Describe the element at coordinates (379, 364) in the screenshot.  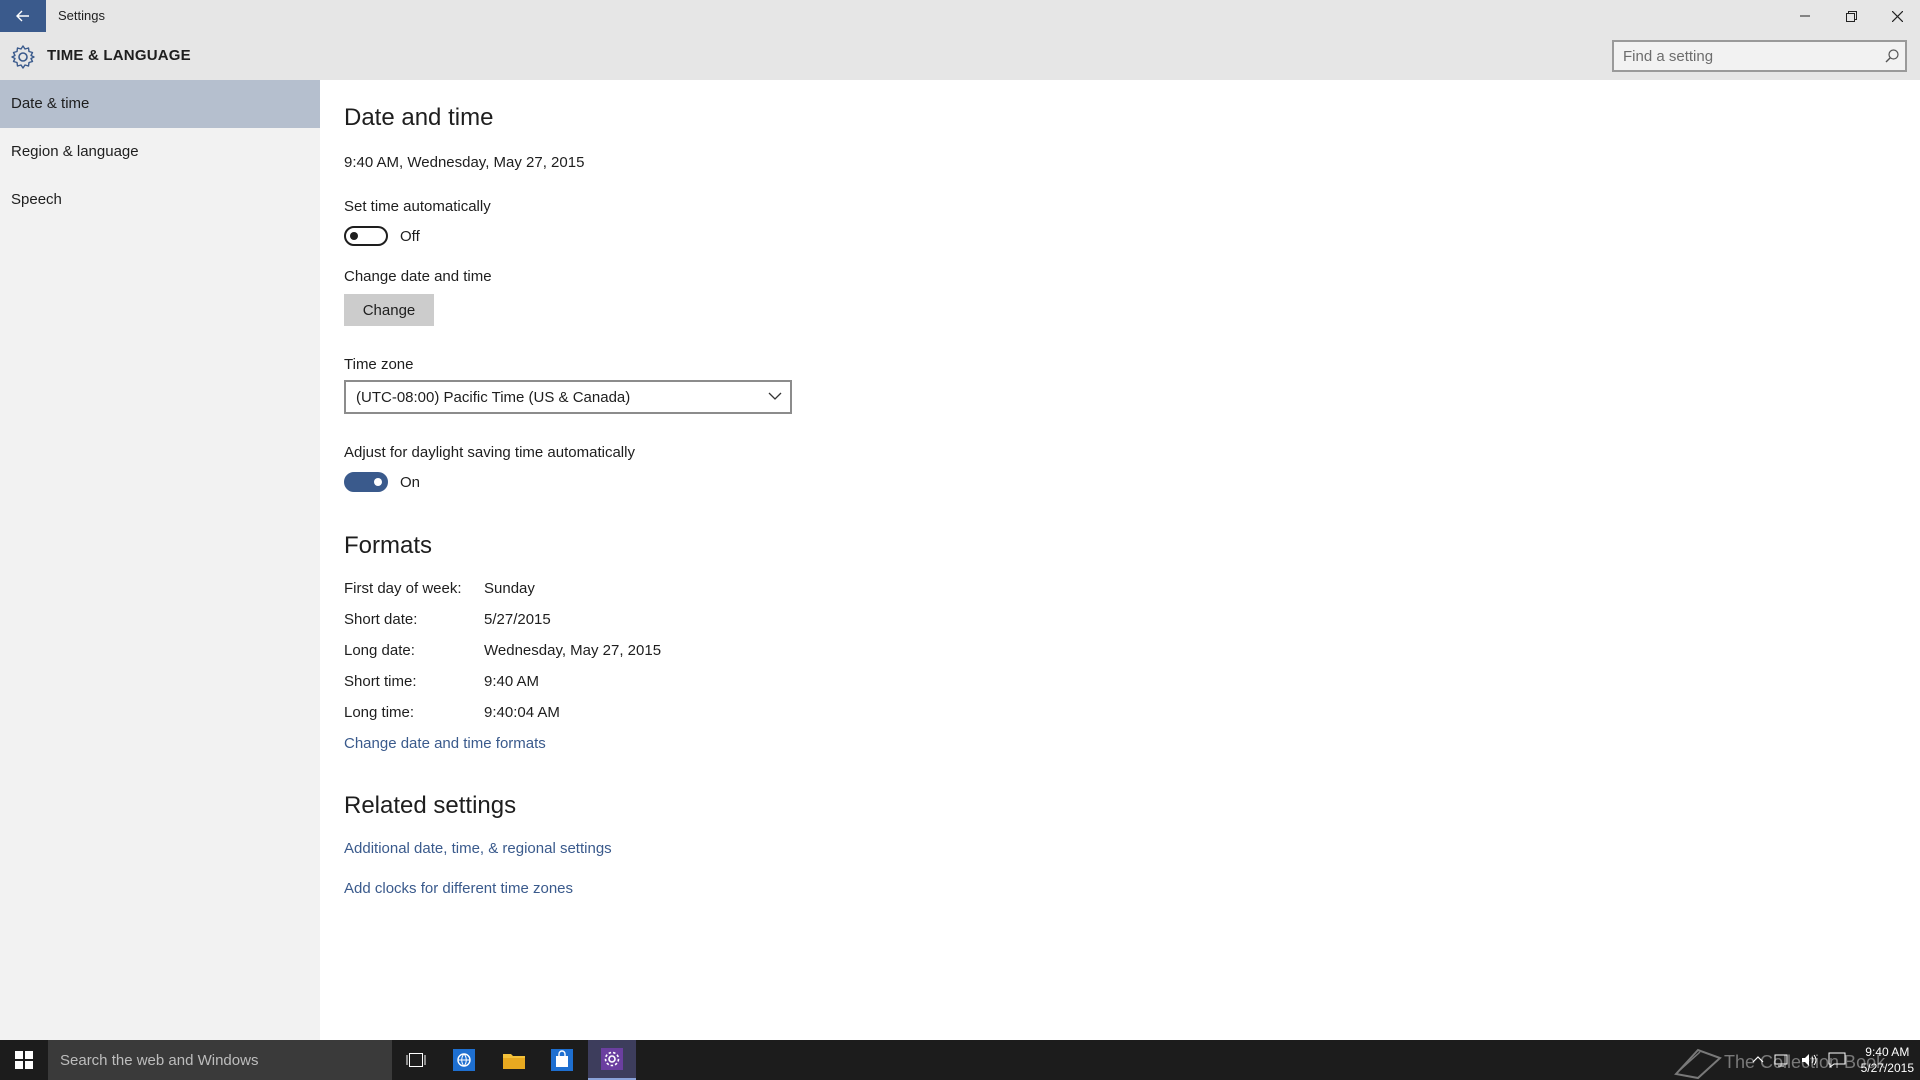
I see `timezone-label: Time zone` at that location.